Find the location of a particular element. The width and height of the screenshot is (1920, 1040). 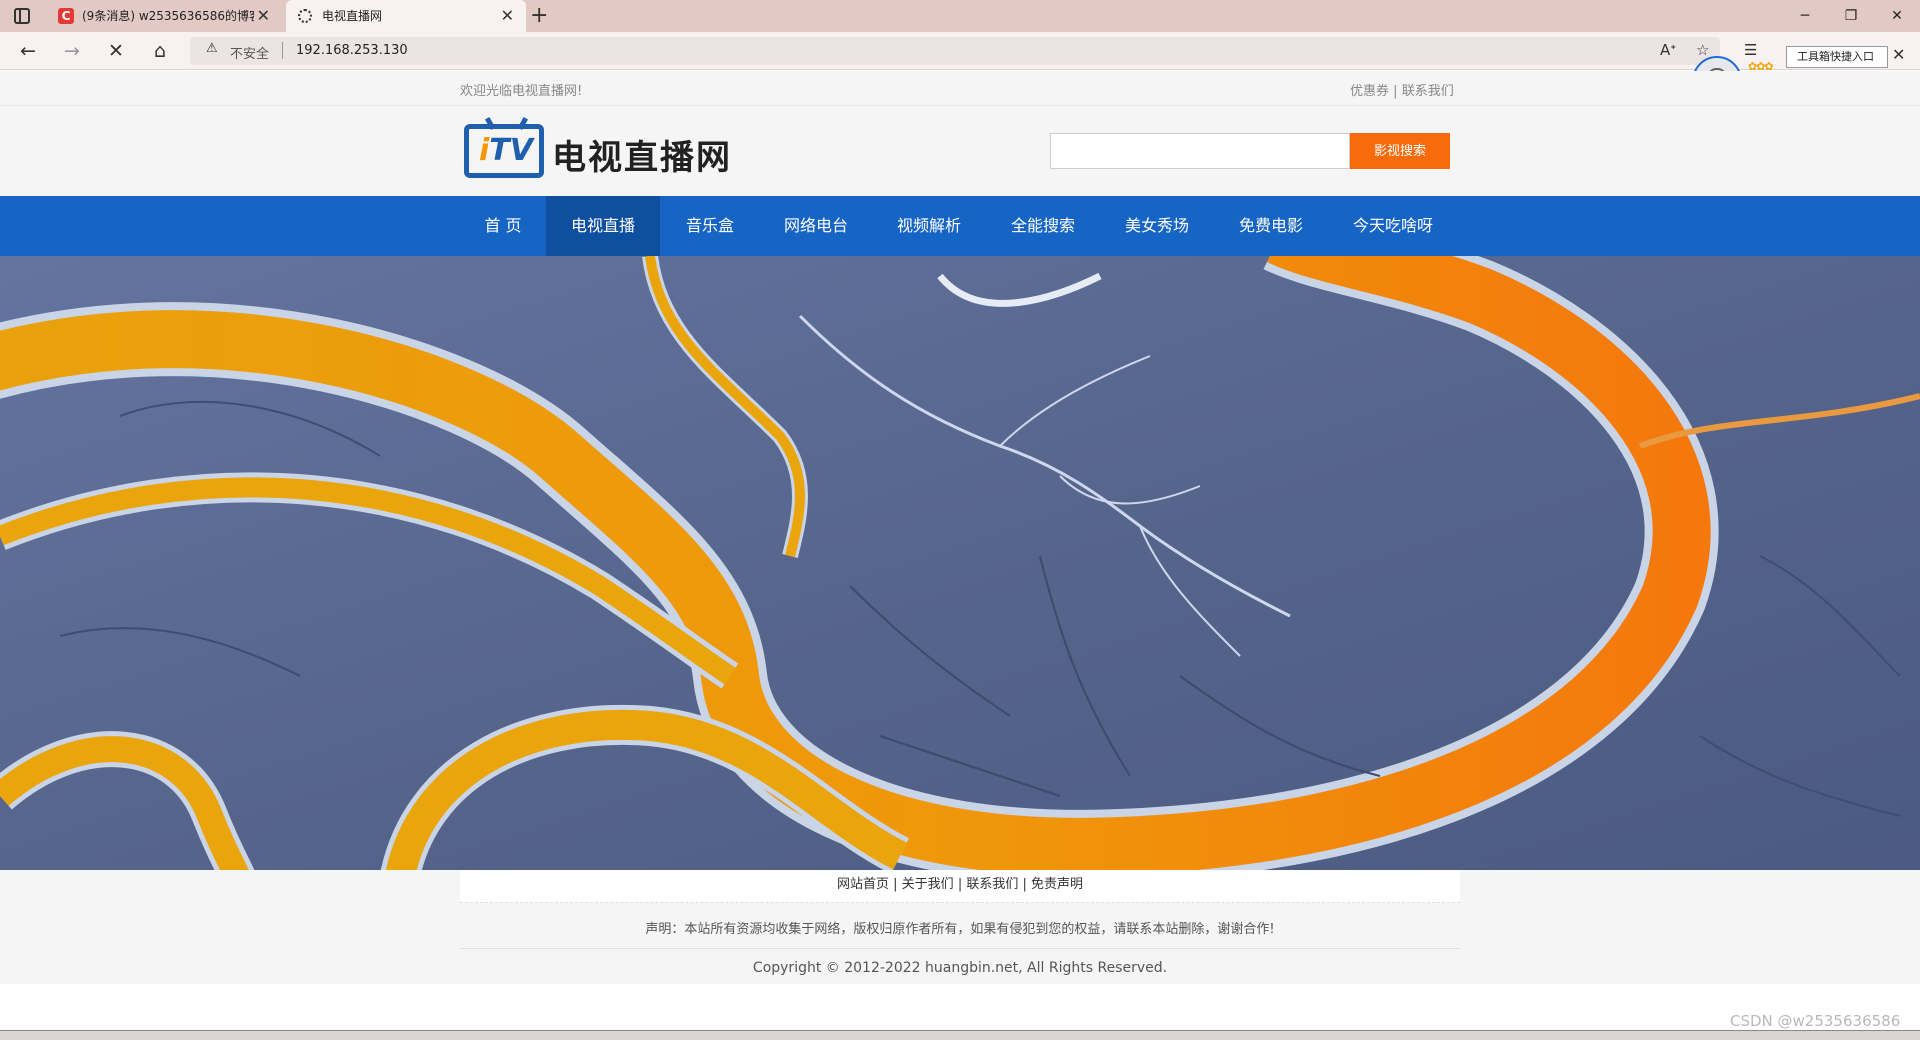

favorite-star-icon: ☆ is located at coordinates (1702, 50).